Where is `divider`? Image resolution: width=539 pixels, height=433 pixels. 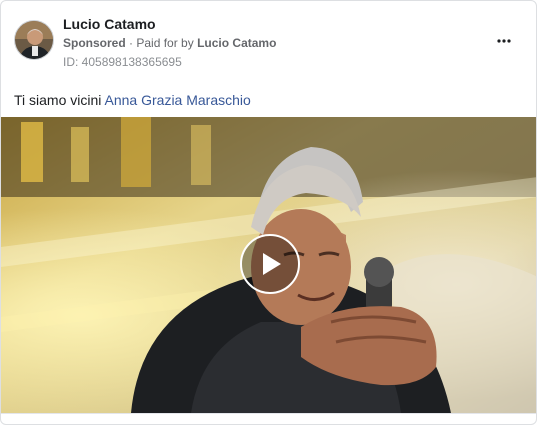
divider is located at coordinates (268, 413).